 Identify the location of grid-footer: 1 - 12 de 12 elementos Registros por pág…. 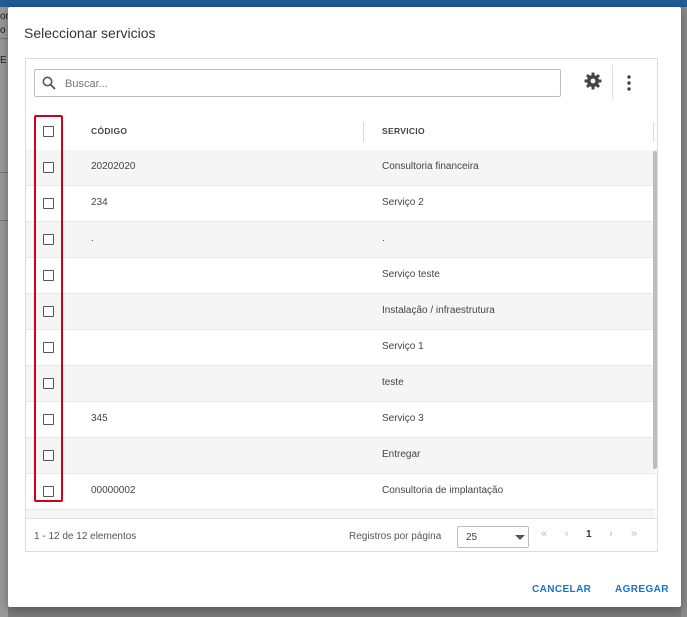
(341, 535).